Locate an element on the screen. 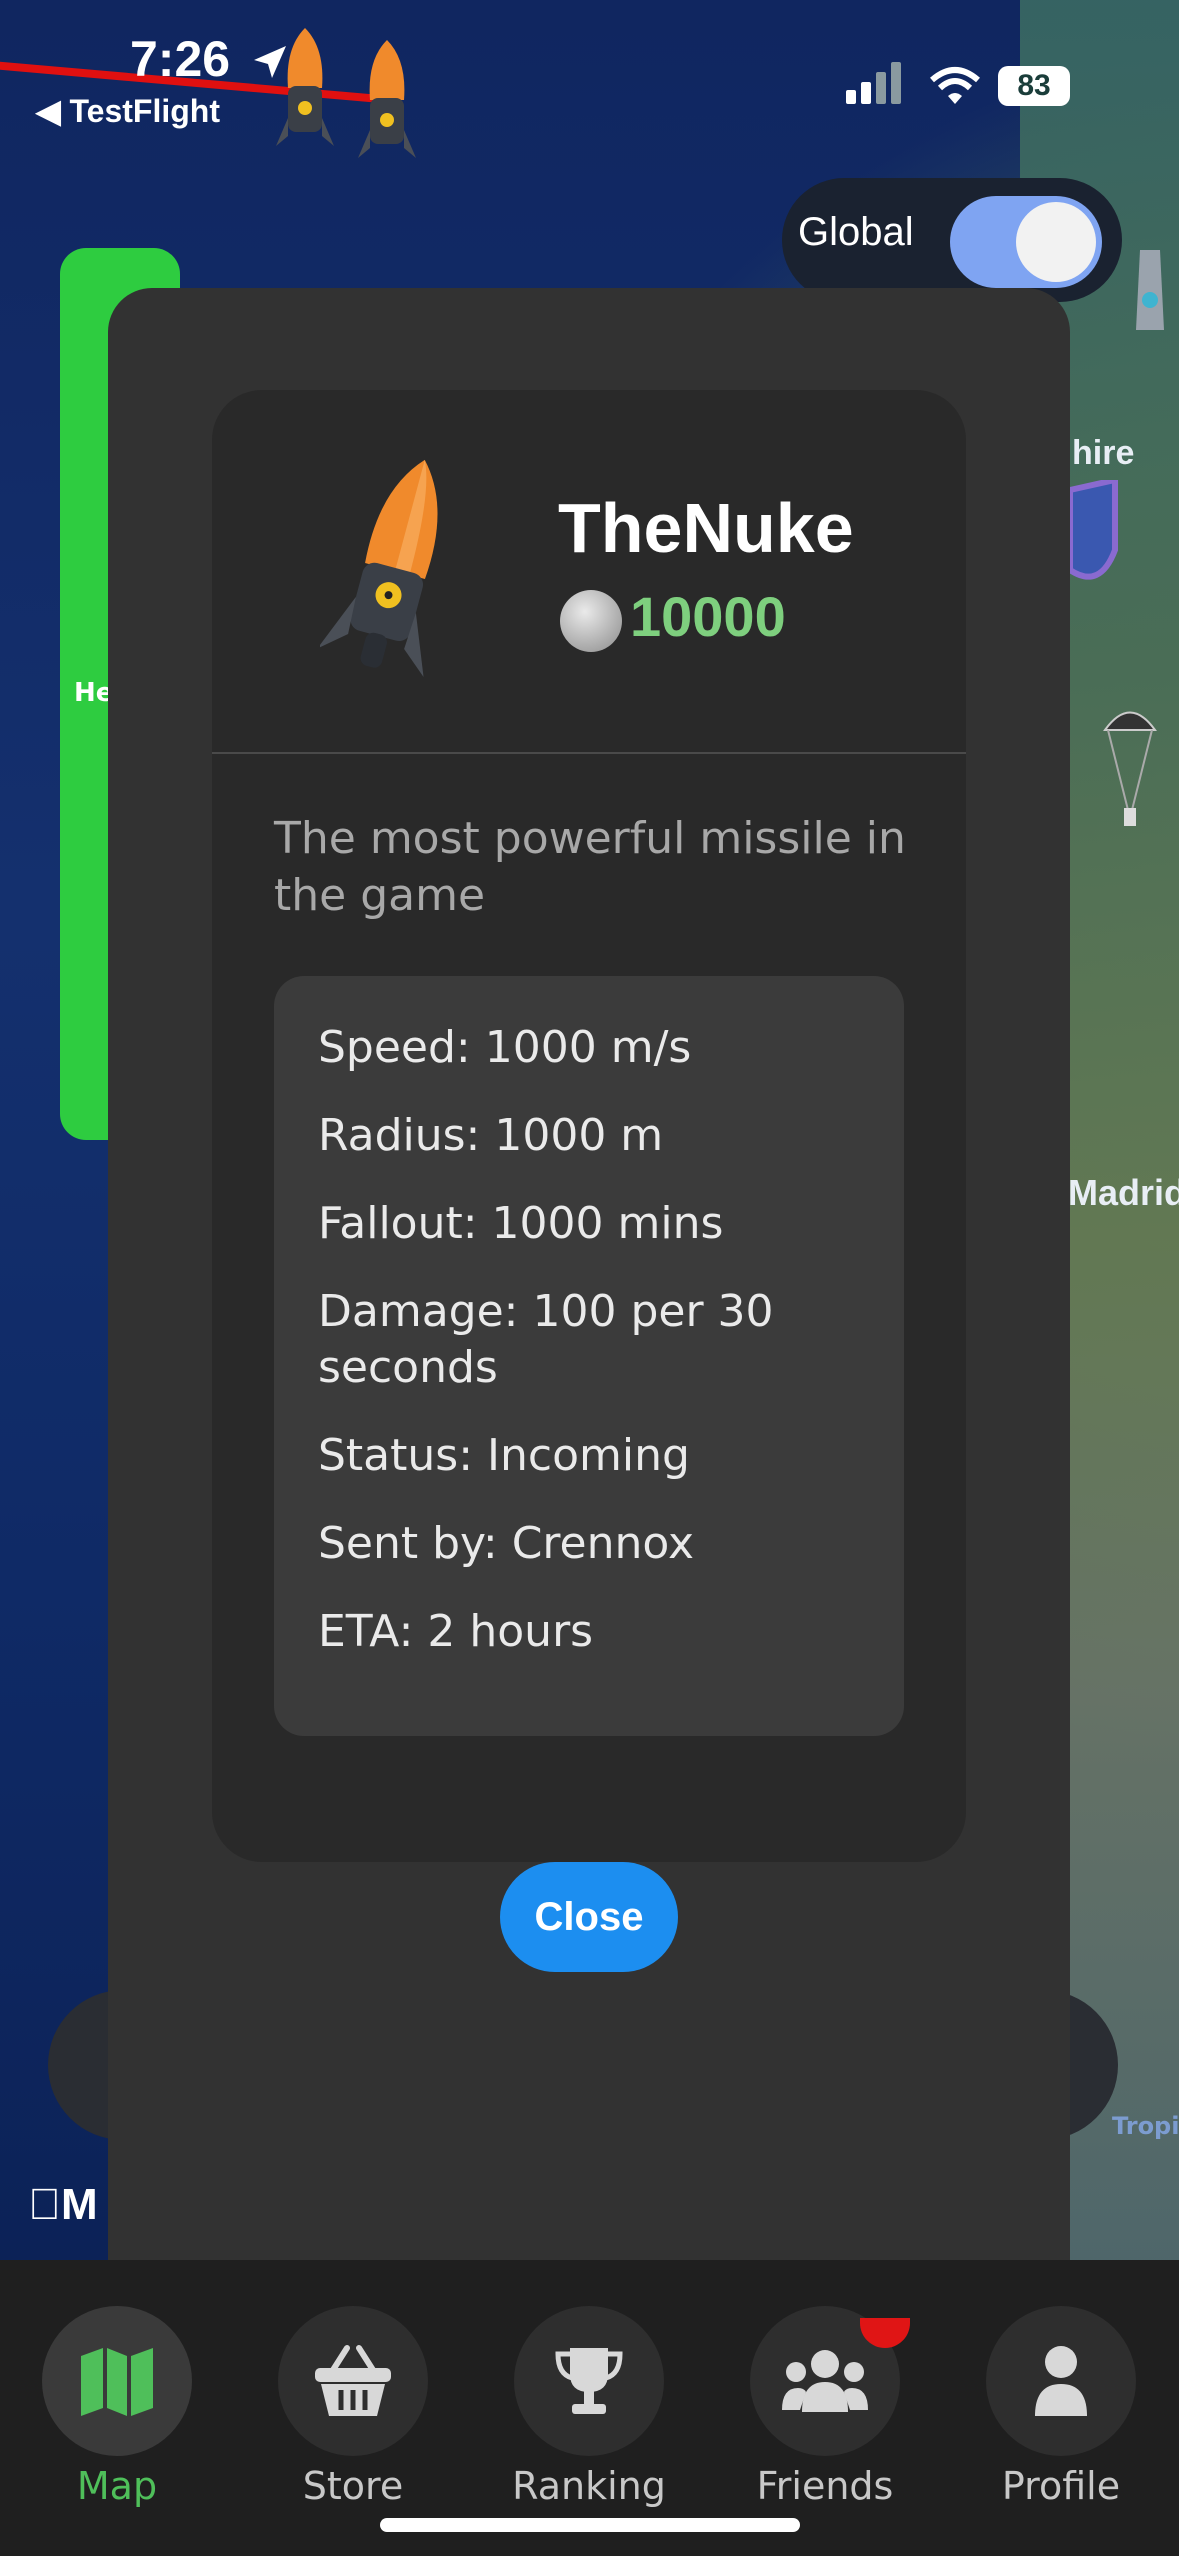 The width and height of the screenshot is (1179, 2556). cellular-signal-icon is located at coordinates (873, 83).